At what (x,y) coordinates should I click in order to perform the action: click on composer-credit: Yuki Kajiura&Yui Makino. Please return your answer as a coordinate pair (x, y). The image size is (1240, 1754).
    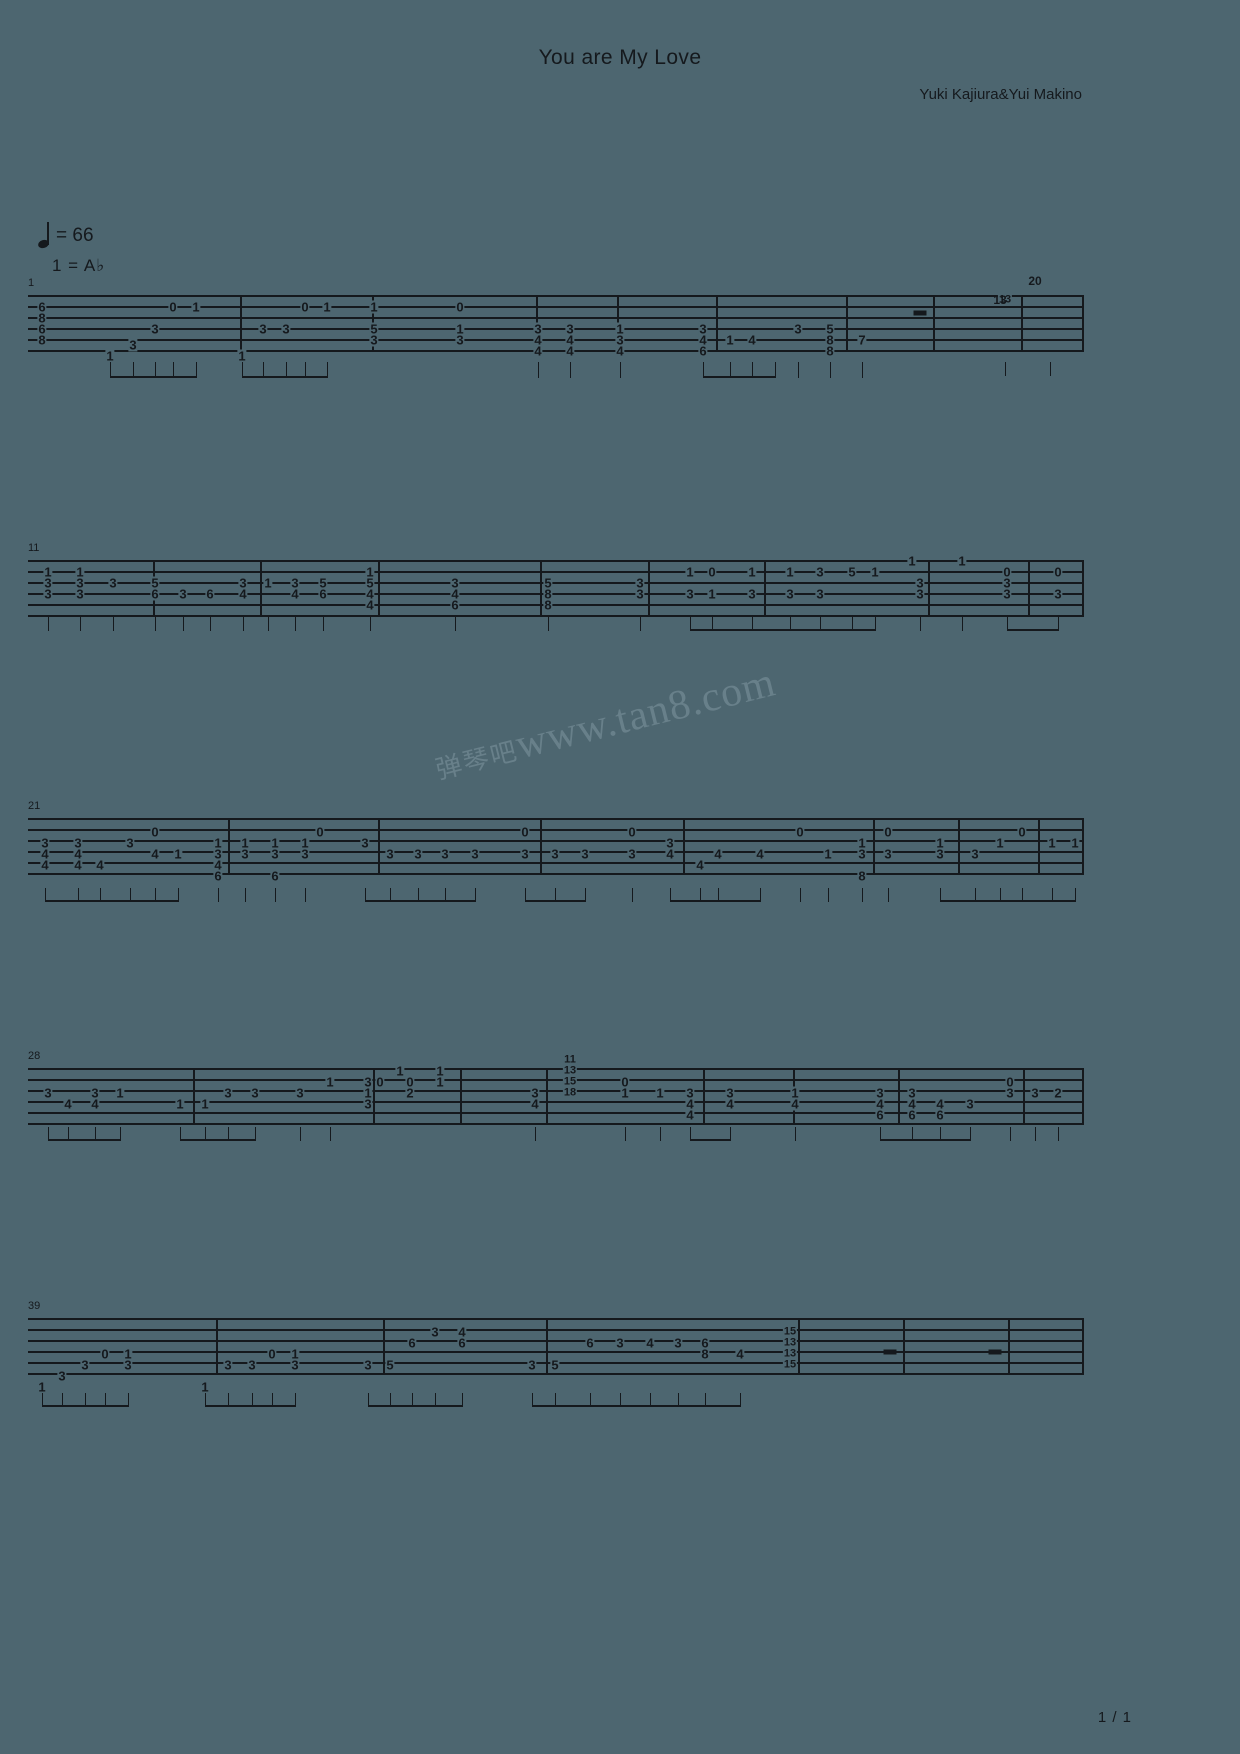
    Looking at the image, I should click on (1000, 94).